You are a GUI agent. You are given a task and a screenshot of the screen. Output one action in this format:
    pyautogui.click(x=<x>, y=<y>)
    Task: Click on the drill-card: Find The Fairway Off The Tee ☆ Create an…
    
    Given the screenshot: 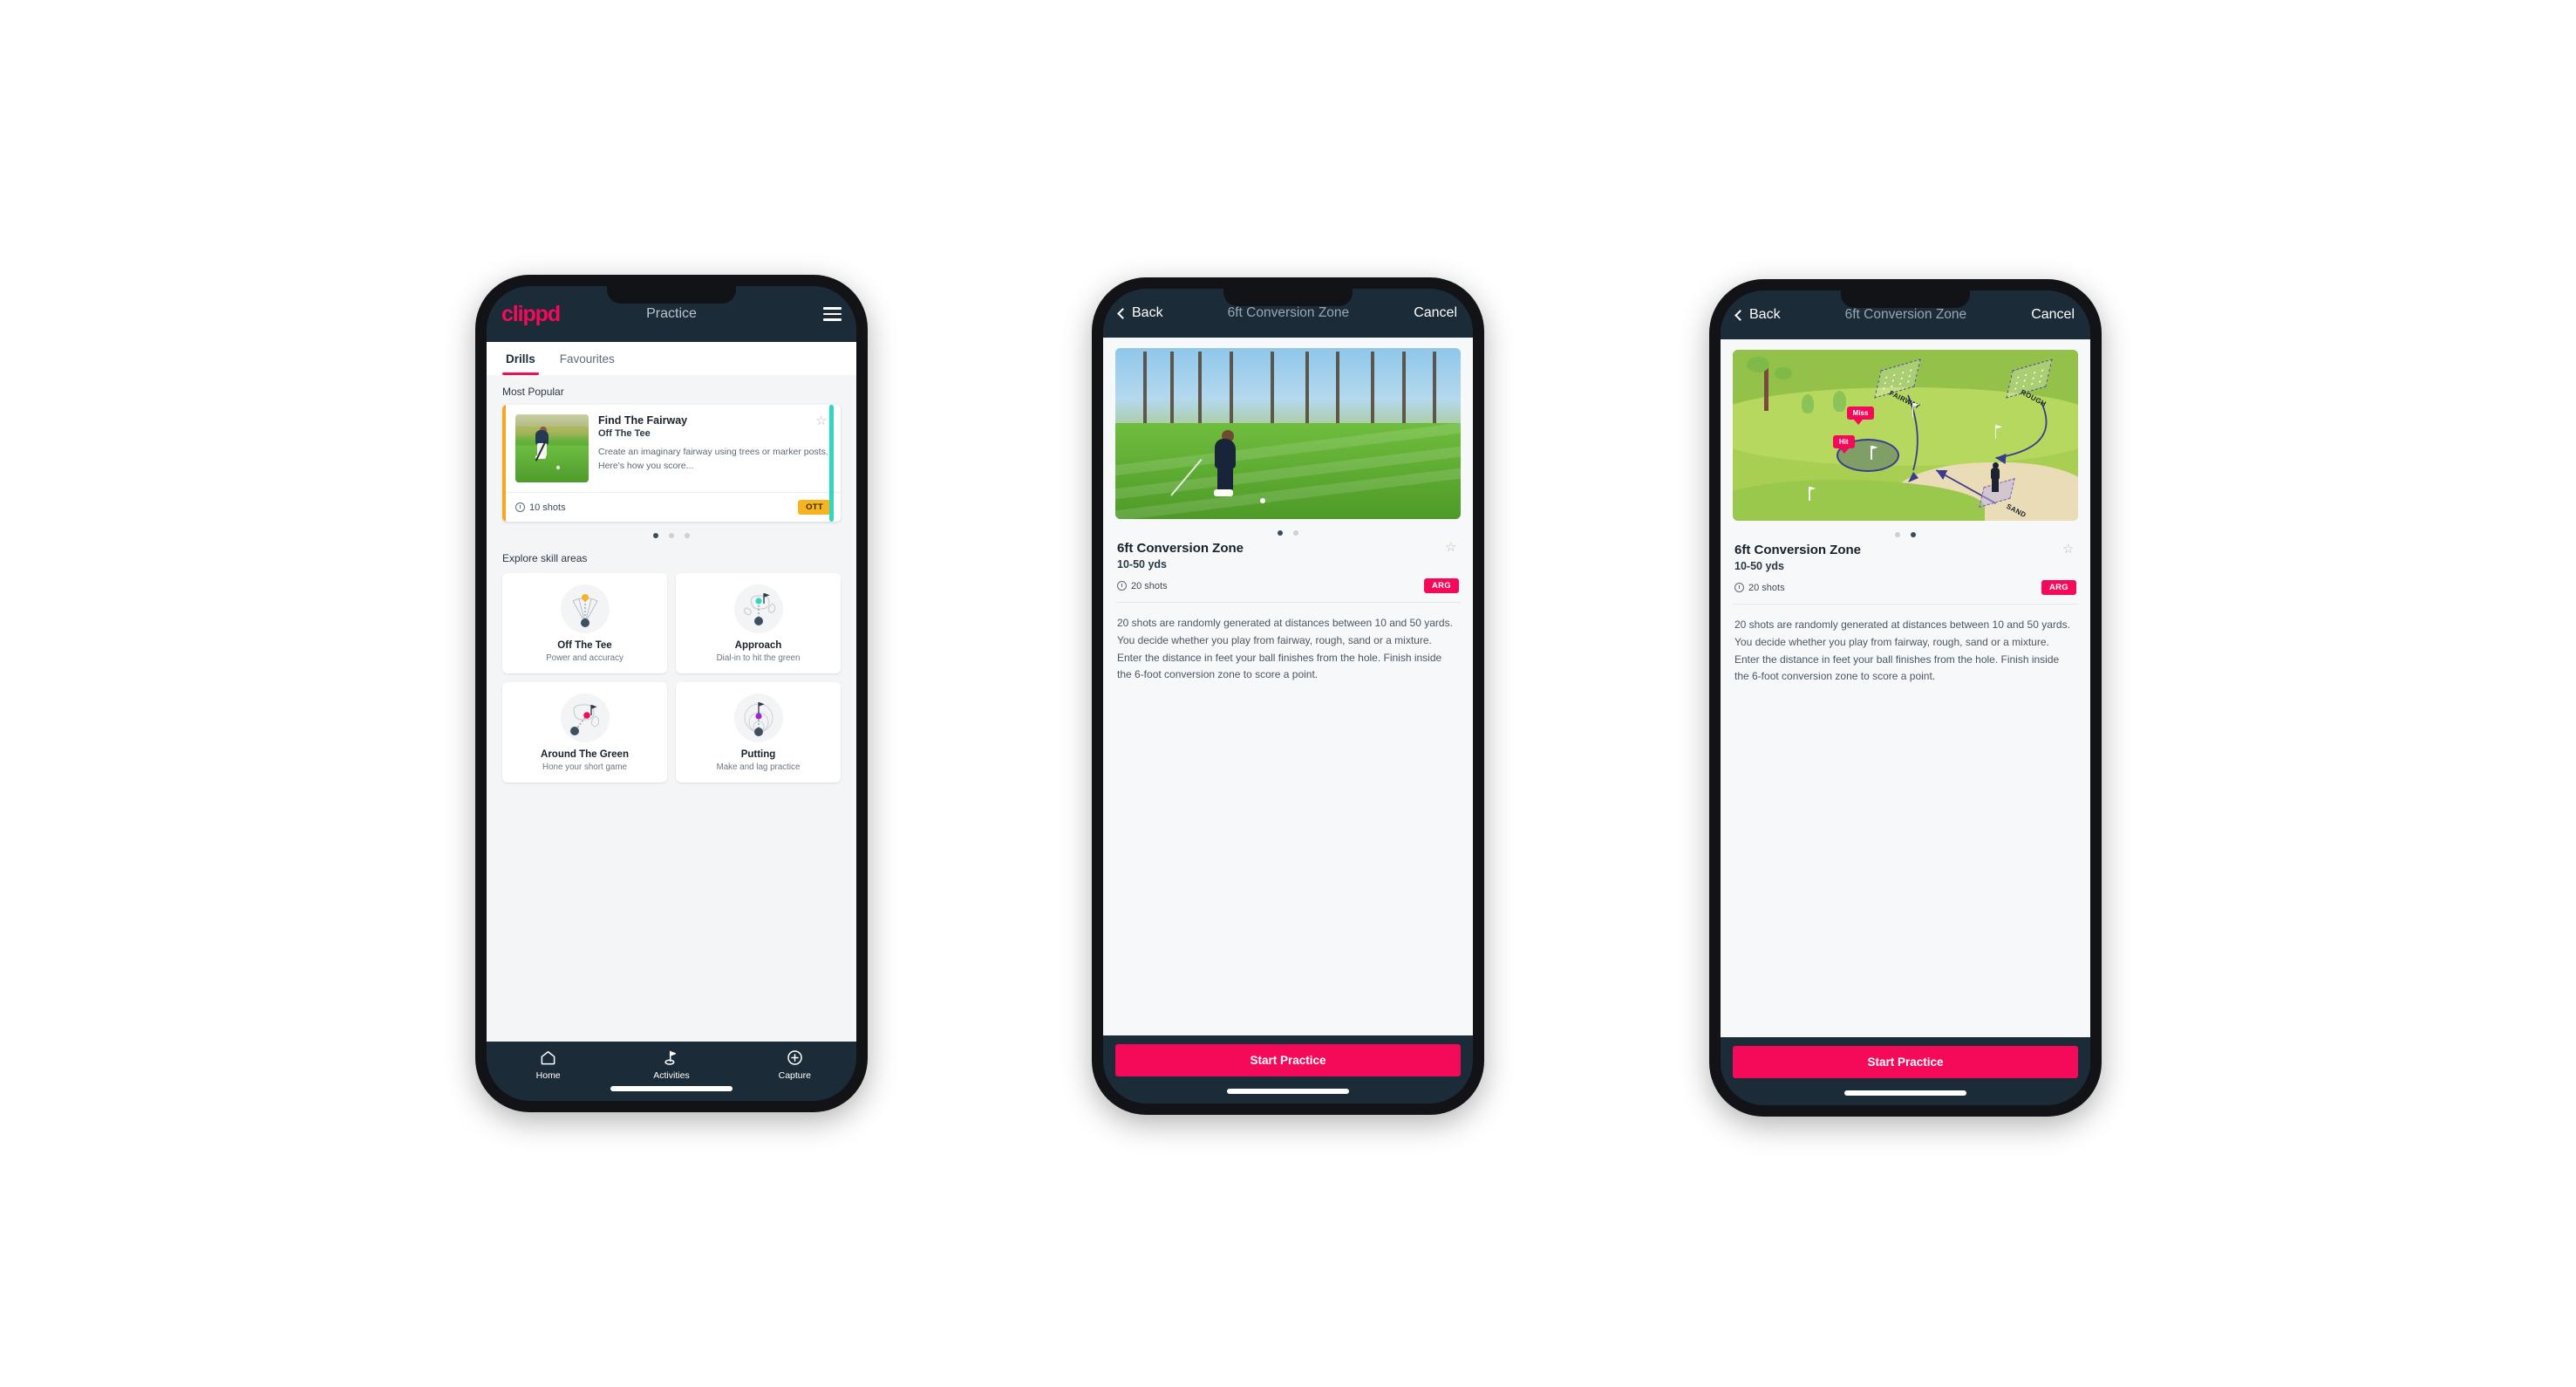 What is the action you would take?
    pyautogui.click(x=672, y=463)
    